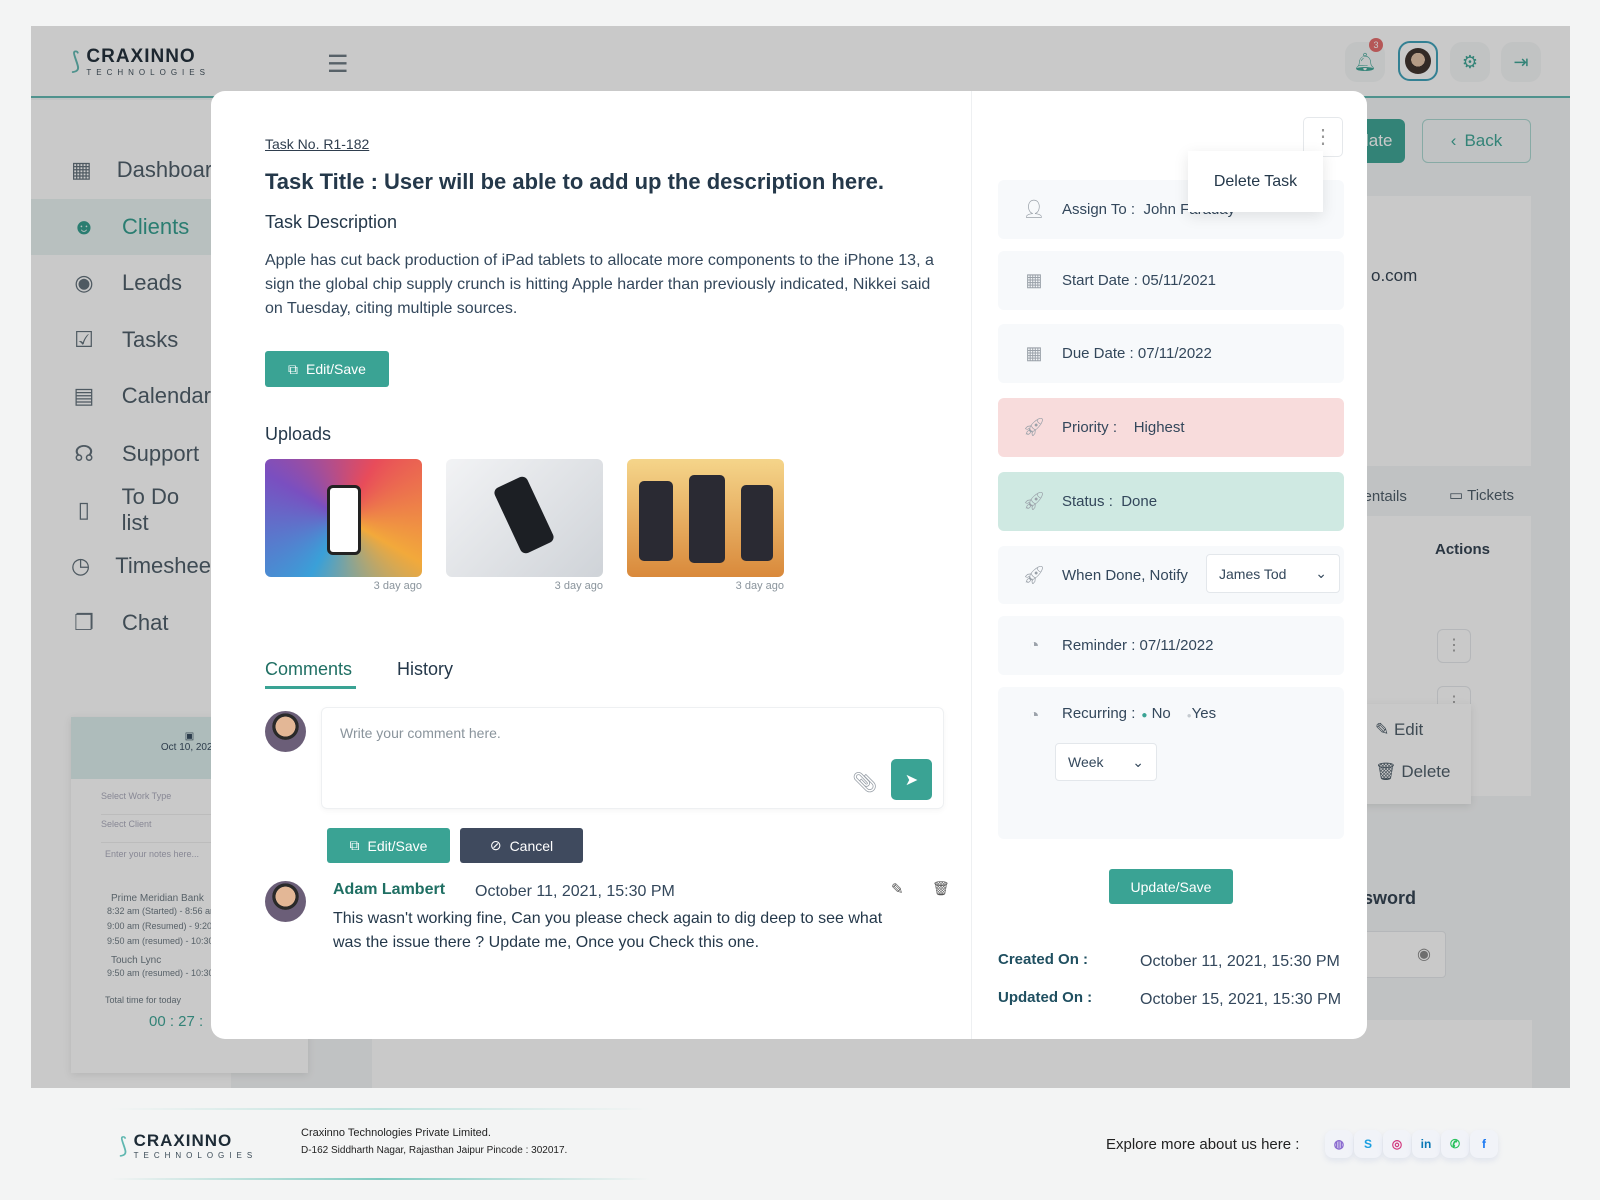 This screenshot has width=1600, height=1200. I want to click on facebook-icon: f, so click(1484, 1144).